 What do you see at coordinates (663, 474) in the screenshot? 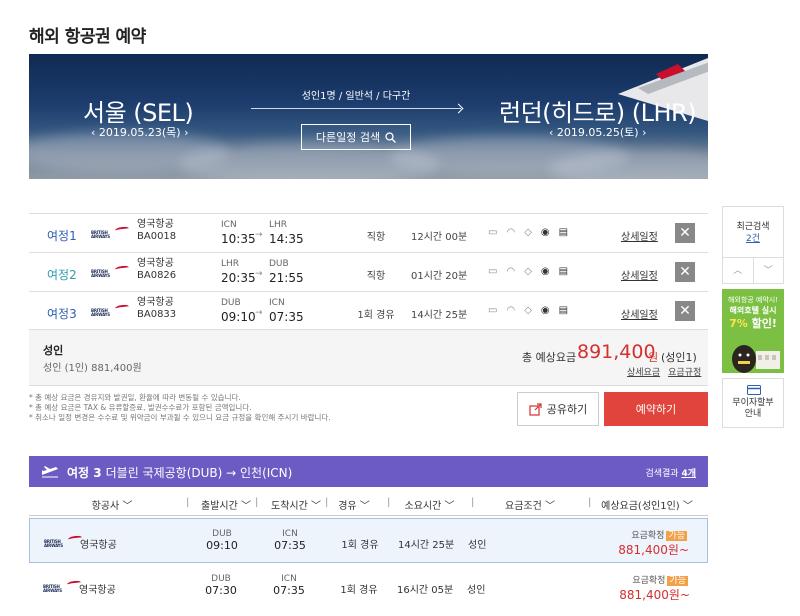
I see `result-label: 검색결과` at bounding box center [663, 474].